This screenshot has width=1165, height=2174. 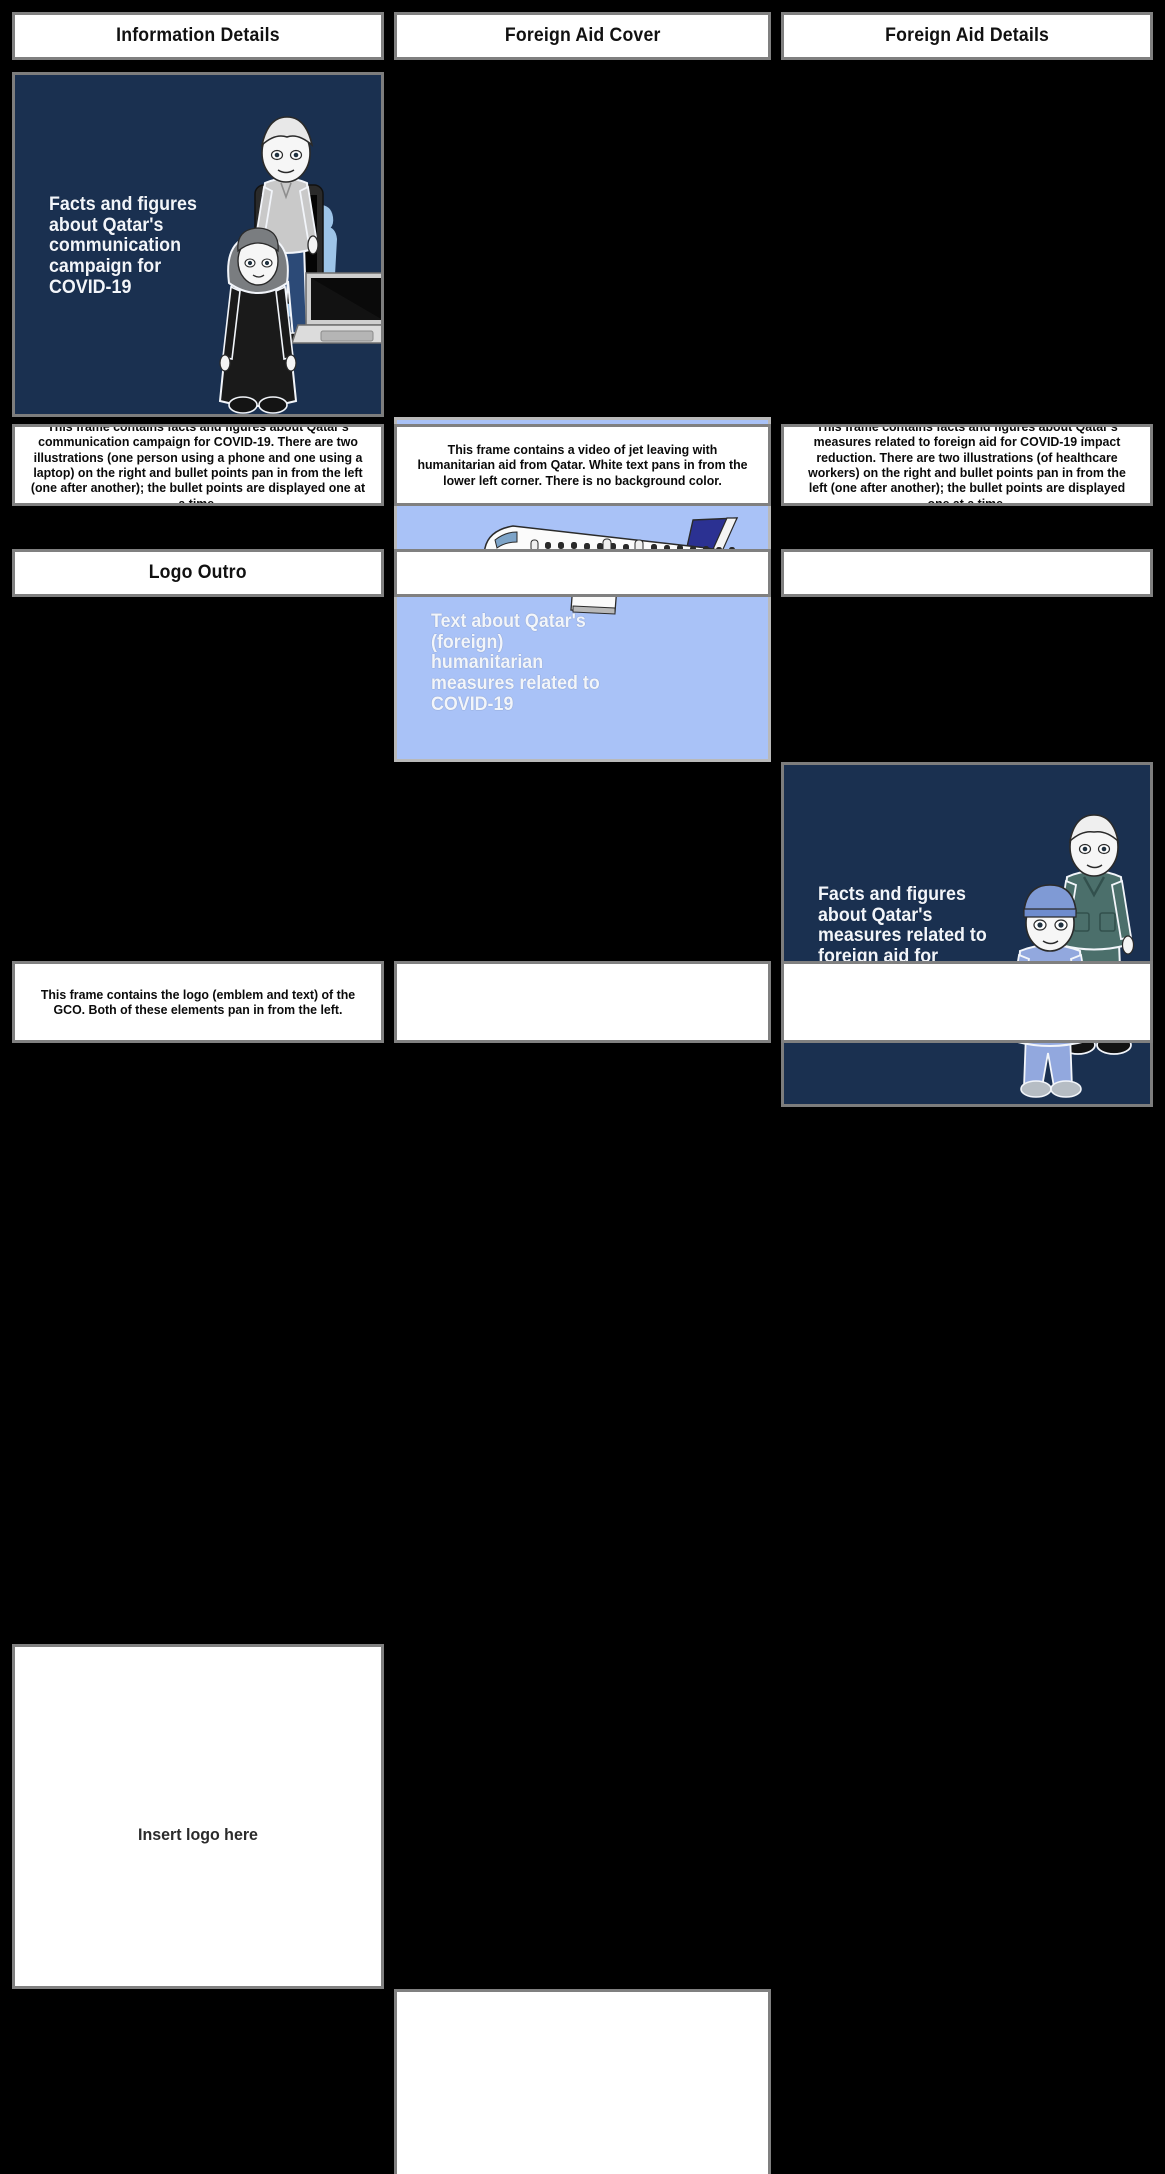 I want to click on title-label: Foreign Aid Details, so click(x=967, y=35).